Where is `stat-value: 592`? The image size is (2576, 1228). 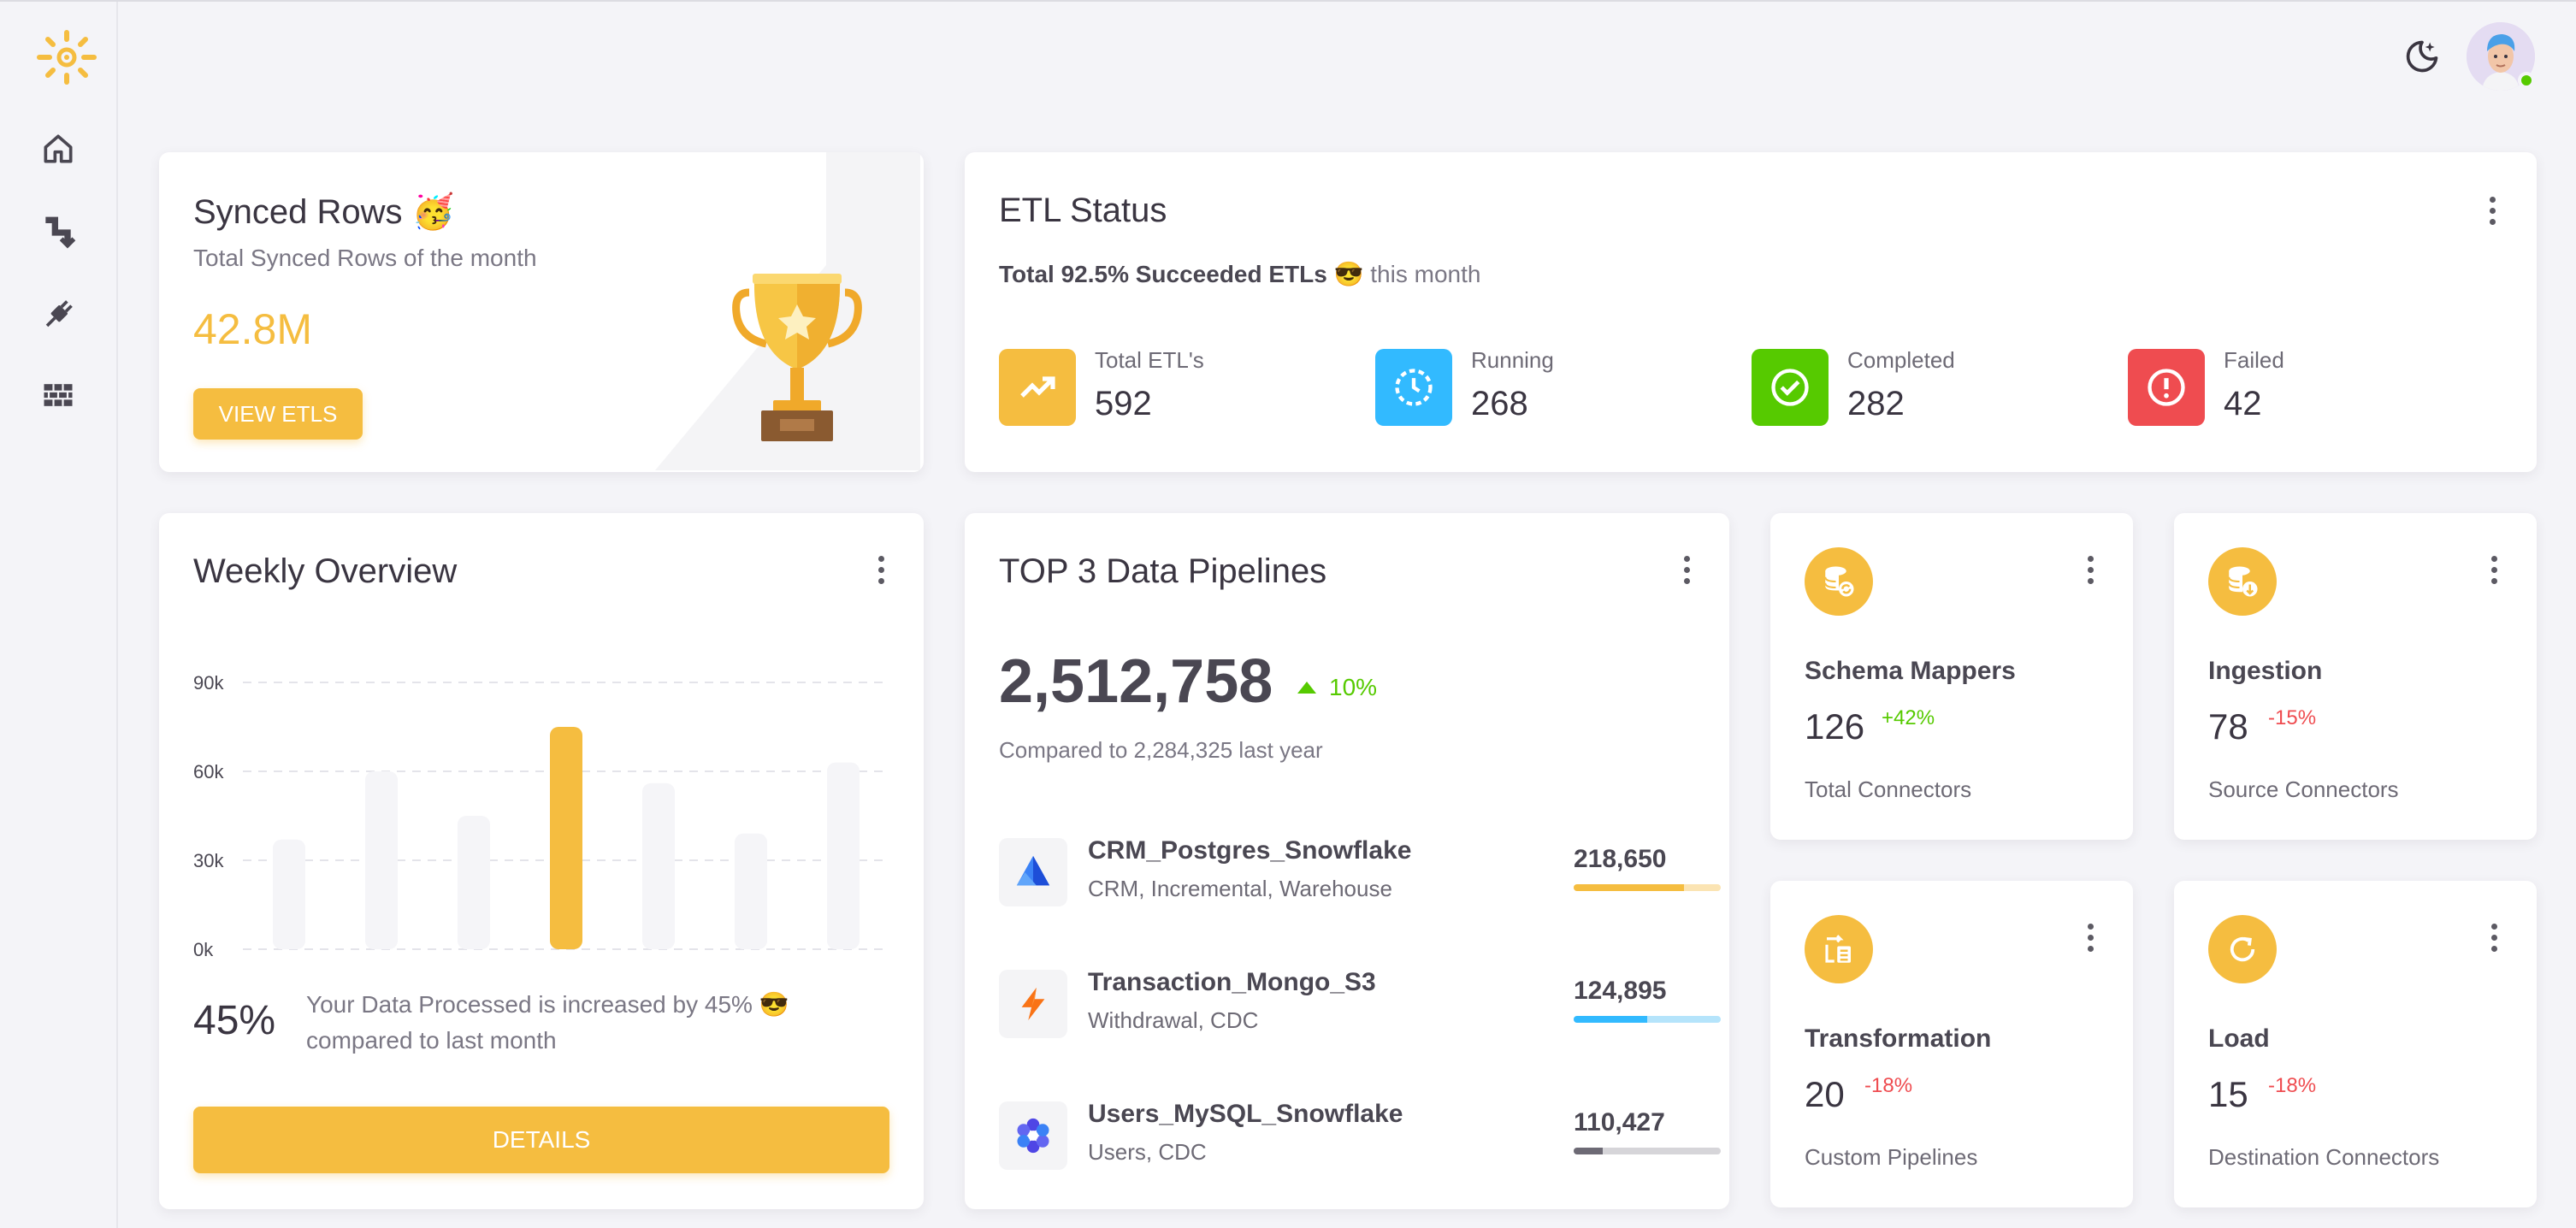
stat-value: 592 is located at coordinates (1123, 403).